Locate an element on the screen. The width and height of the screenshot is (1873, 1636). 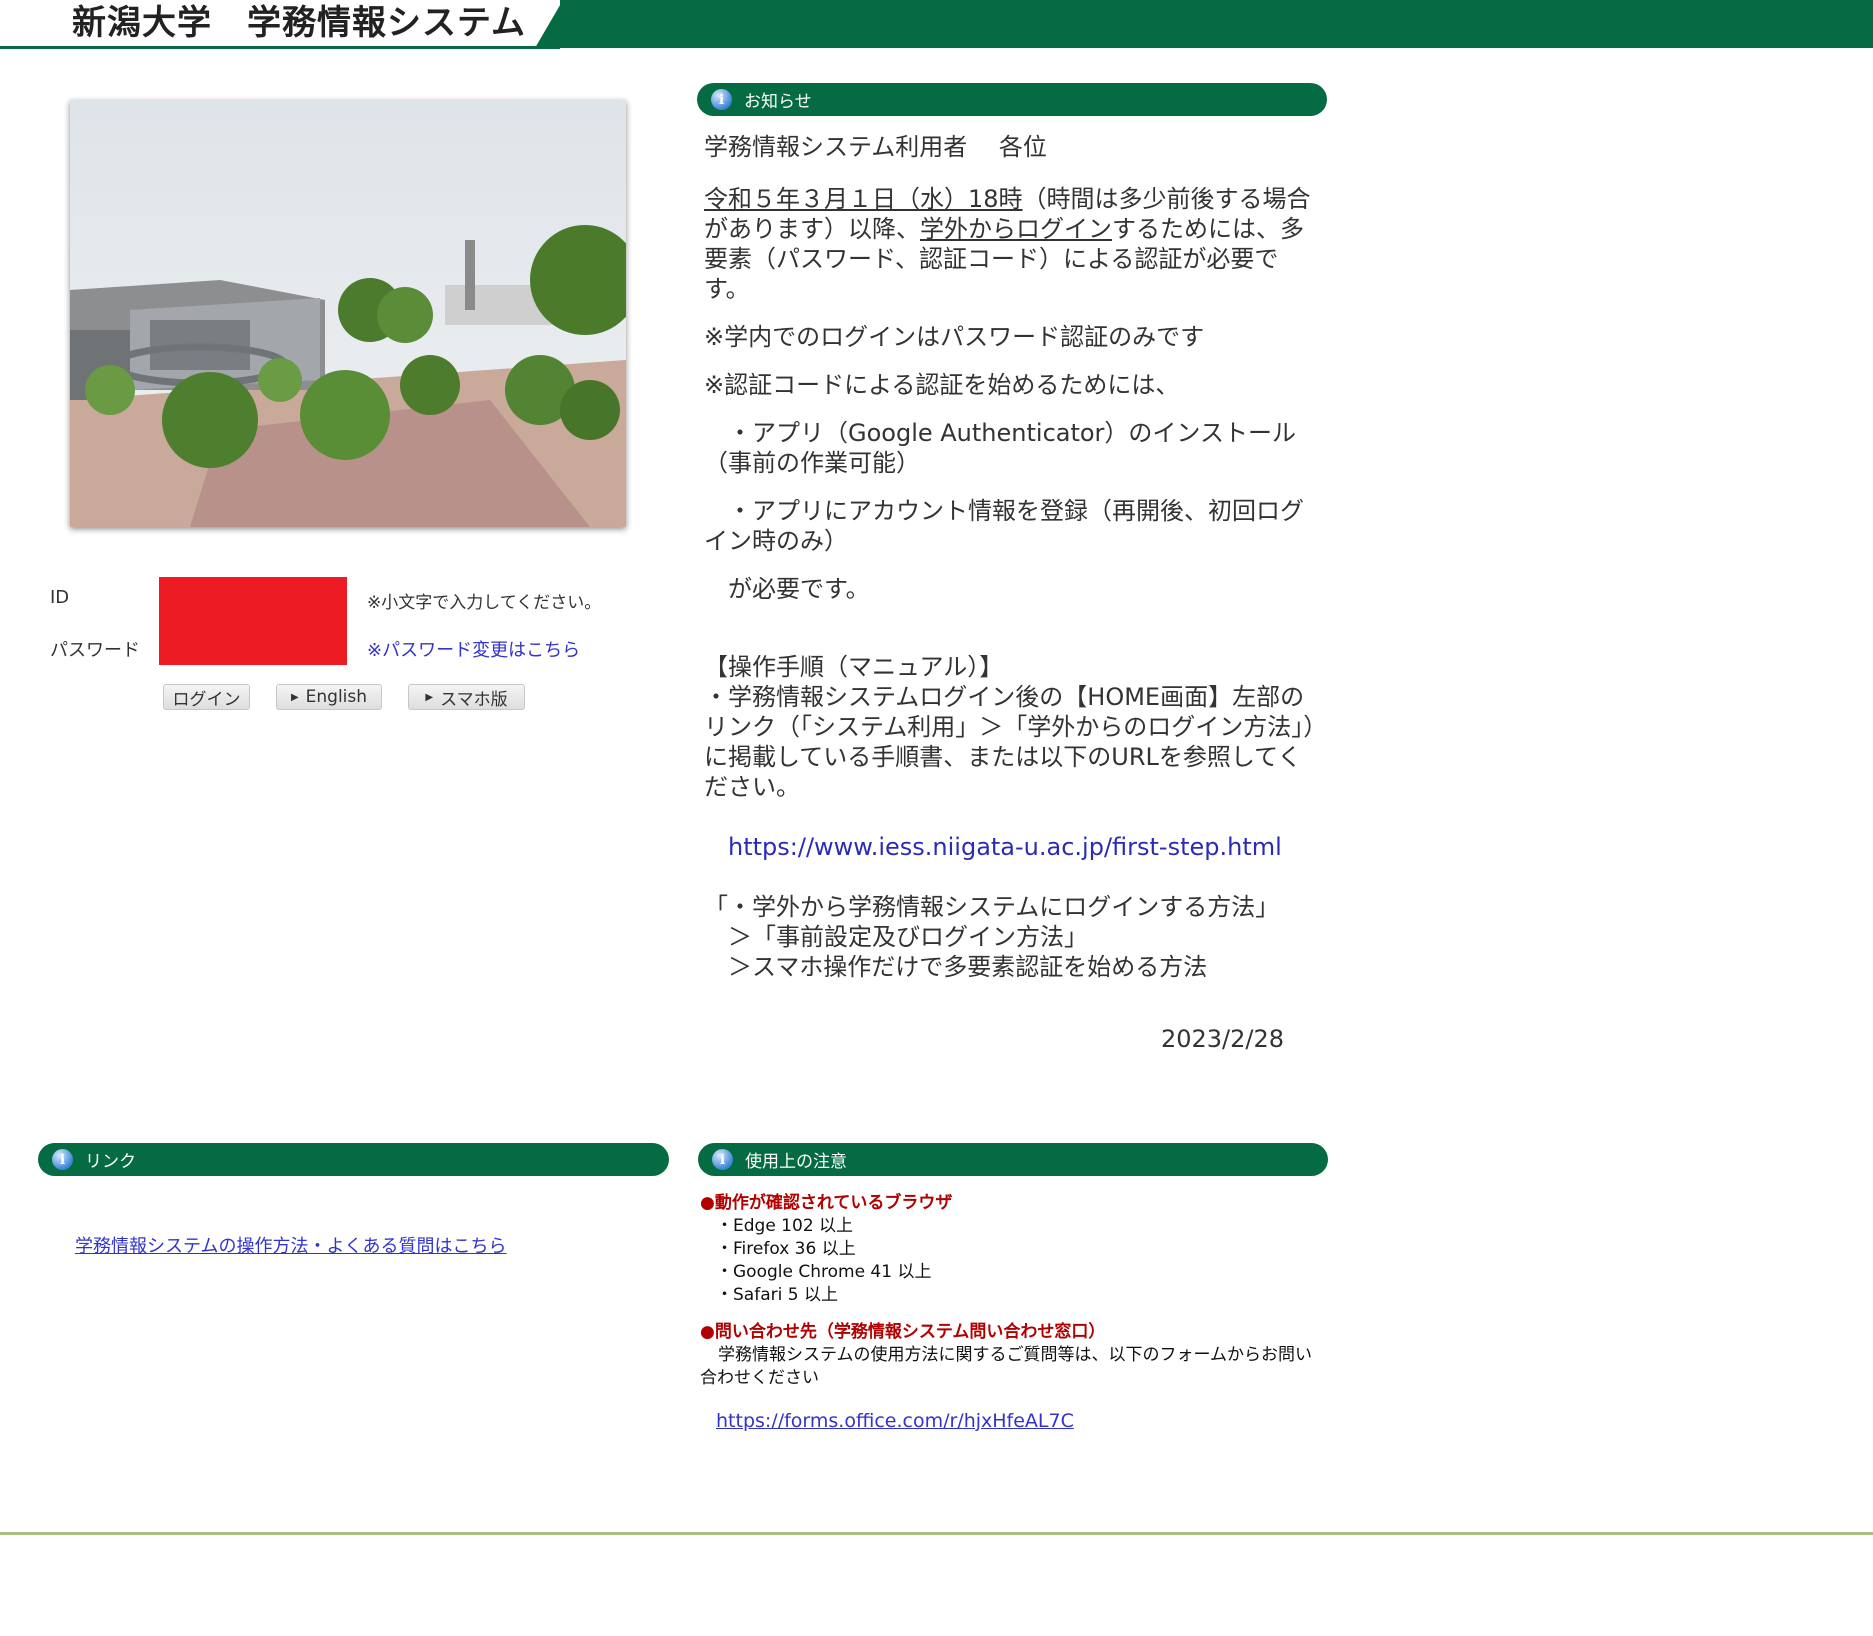
login-button: ログイン is located at coordinates (206, 697).